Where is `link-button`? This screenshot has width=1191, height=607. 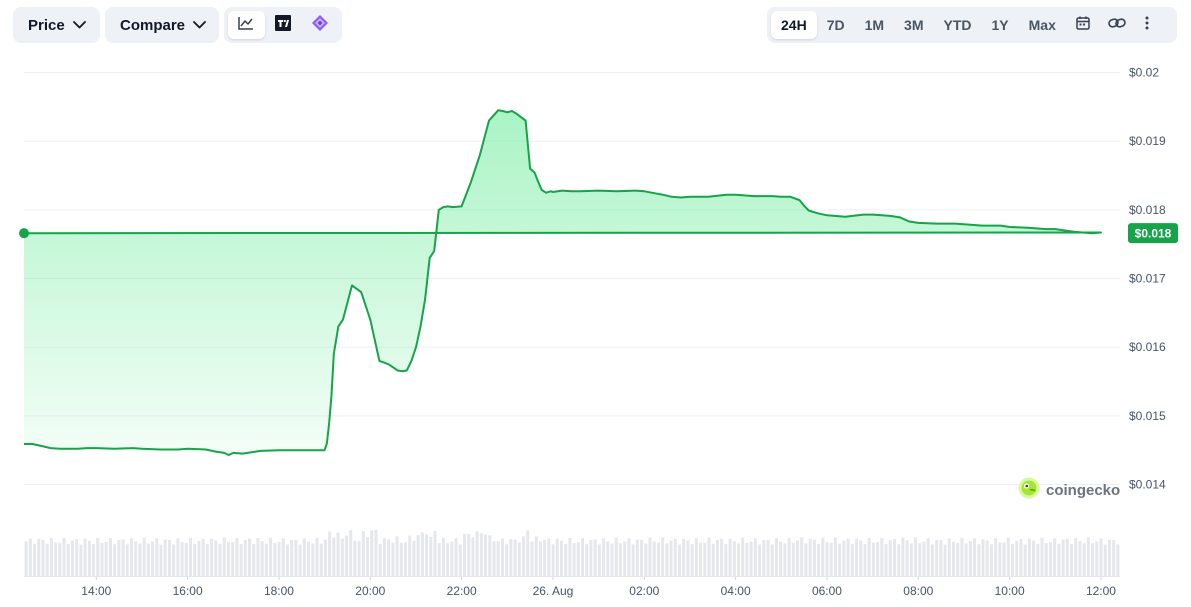 link-button is located at coordinates (1117, 25).